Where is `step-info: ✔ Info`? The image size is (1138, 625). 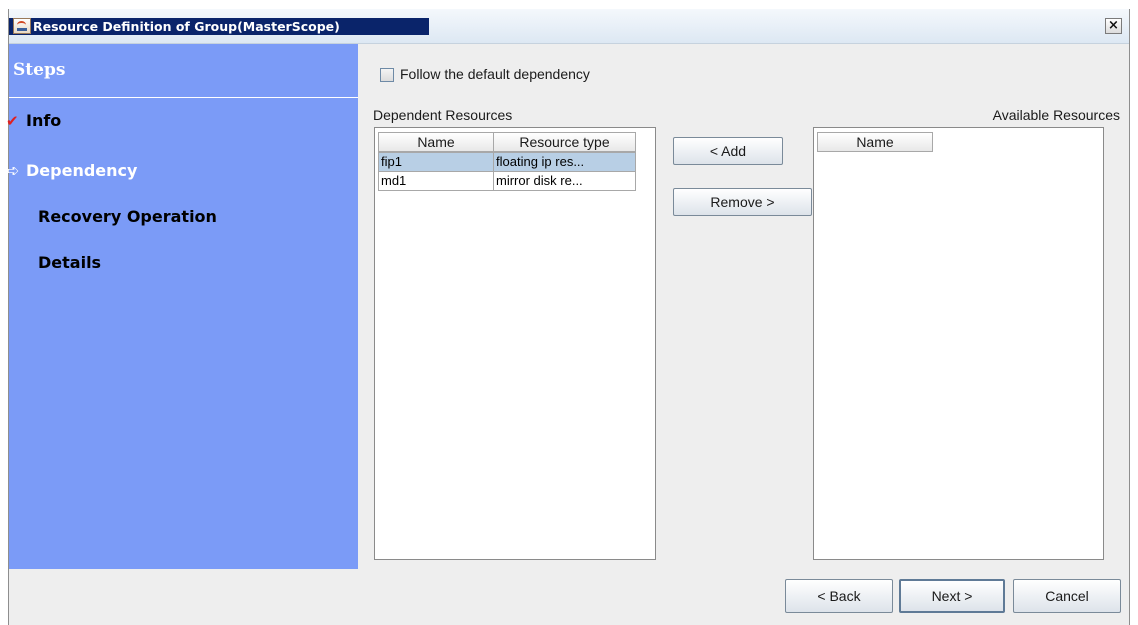 step-info: ✔ Info is located at coordinates (33, 120).